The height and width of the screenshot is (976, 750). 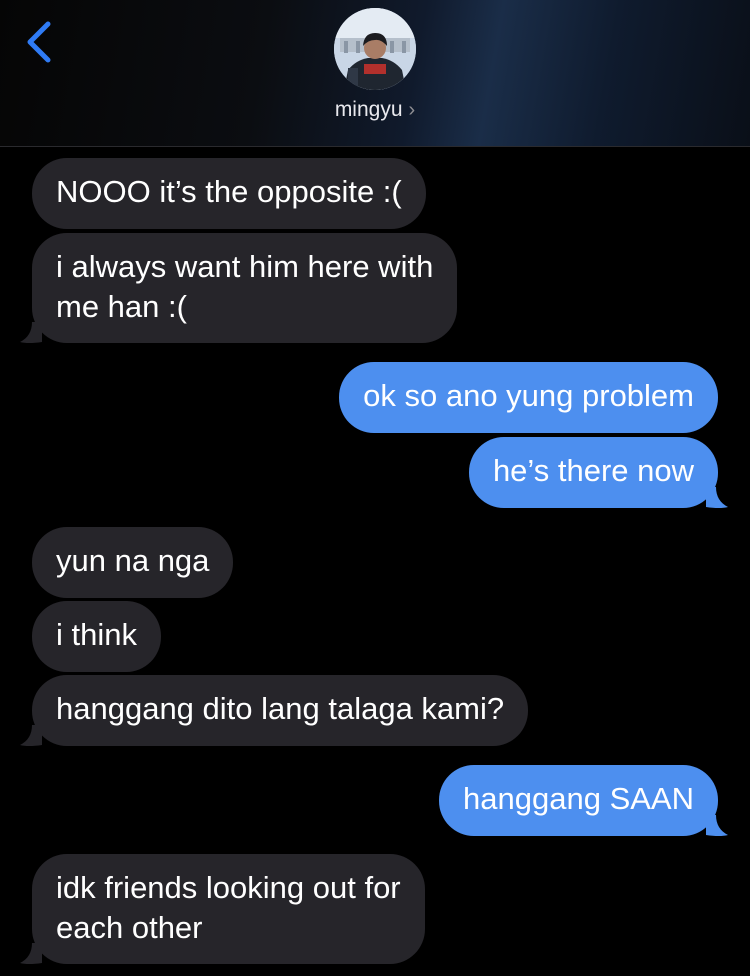 What do you see at coordinates (280, 710) in the screenshot?
I see `message-bubble-incoming: hanggang dito lang talaga kami?` at bounding box center [280, 710].